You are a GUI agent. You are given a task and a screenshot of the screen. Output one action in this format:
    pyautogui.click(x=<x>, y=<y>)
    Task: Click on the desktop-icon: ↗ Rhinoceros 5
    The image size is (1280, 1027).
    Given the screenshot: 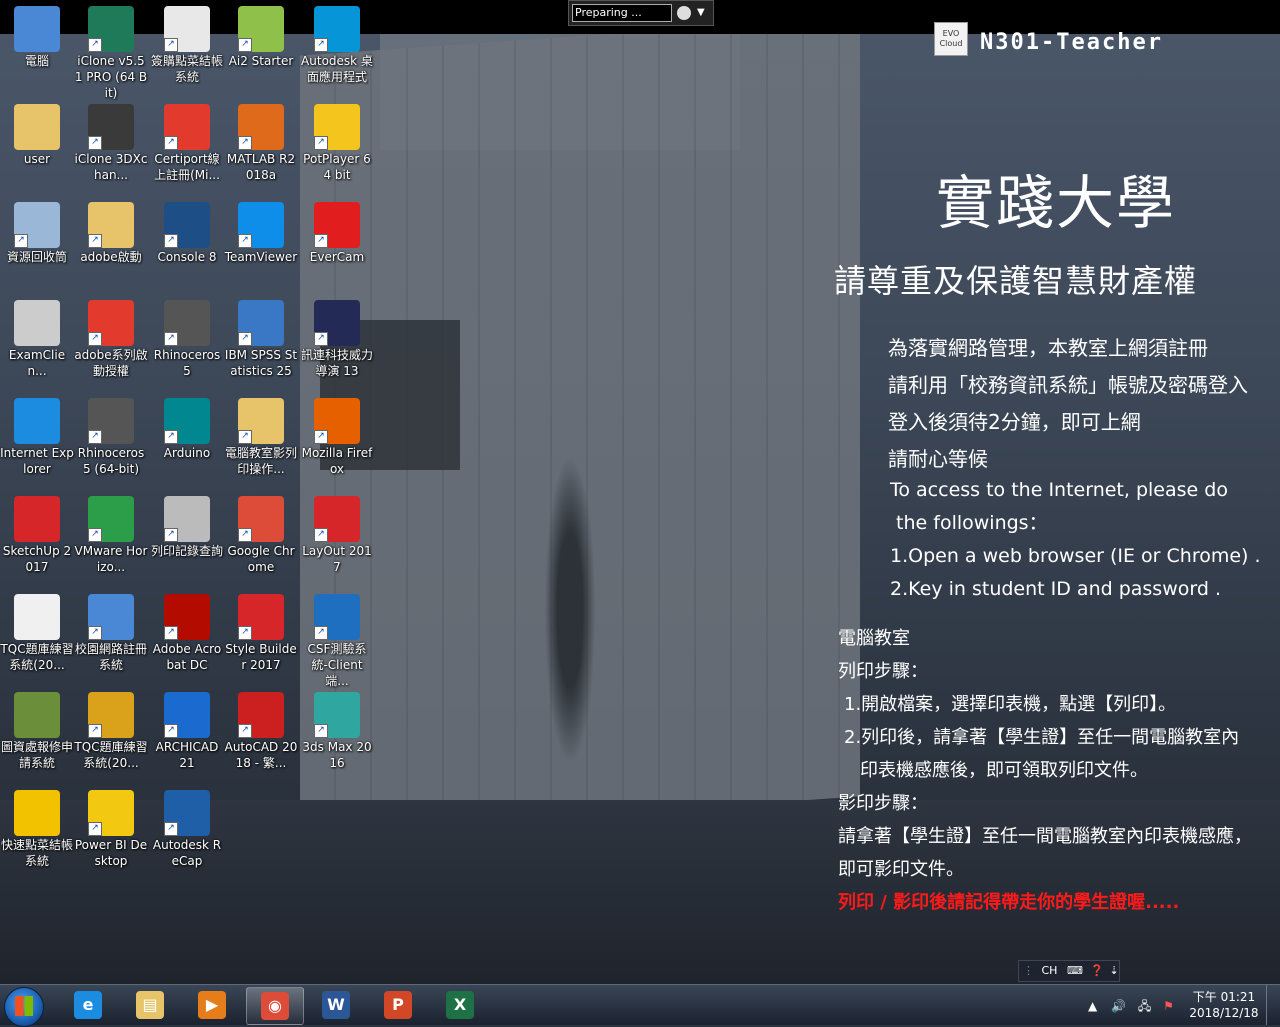 What is the action you would take?
    pyautogui.click(x=187, y=339)
    